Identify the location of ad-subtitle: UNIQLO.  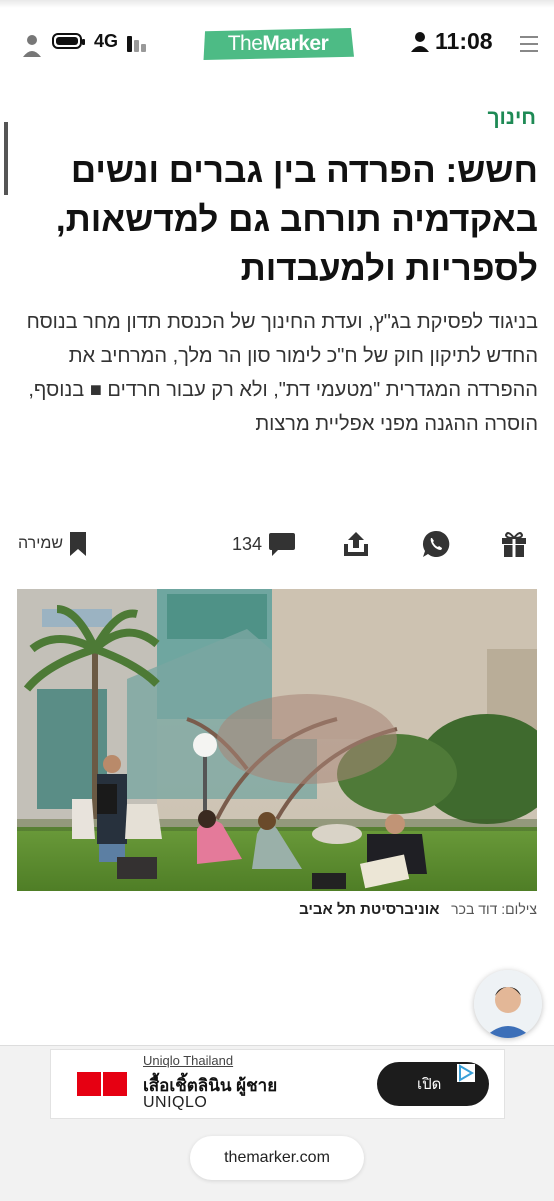
(175, 1102).